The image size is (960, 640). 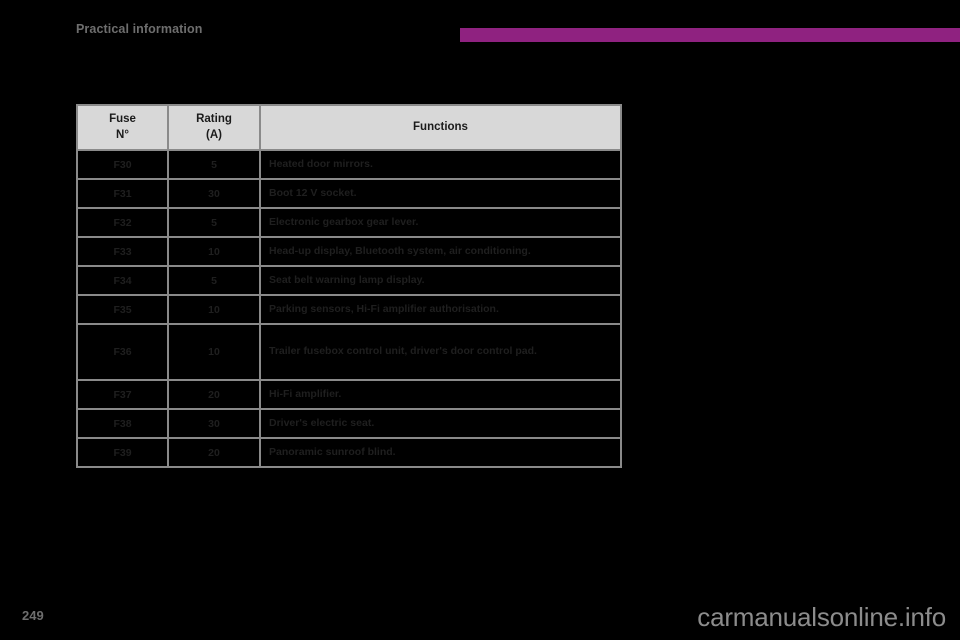 I want to click on cell-fuse-function: Driver's electric seat., so click(x=440, y=423).